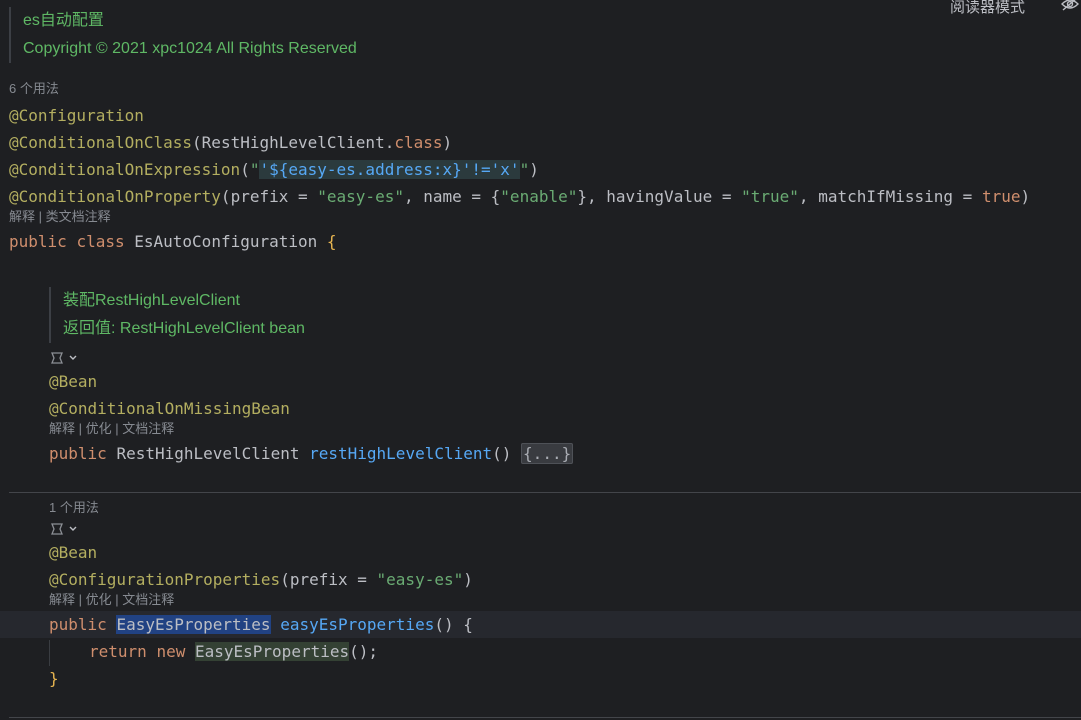  What do you see at coordinates (545, 717) in the screenshot?
I see `bottom-separator` at bounding box center [545, 717].